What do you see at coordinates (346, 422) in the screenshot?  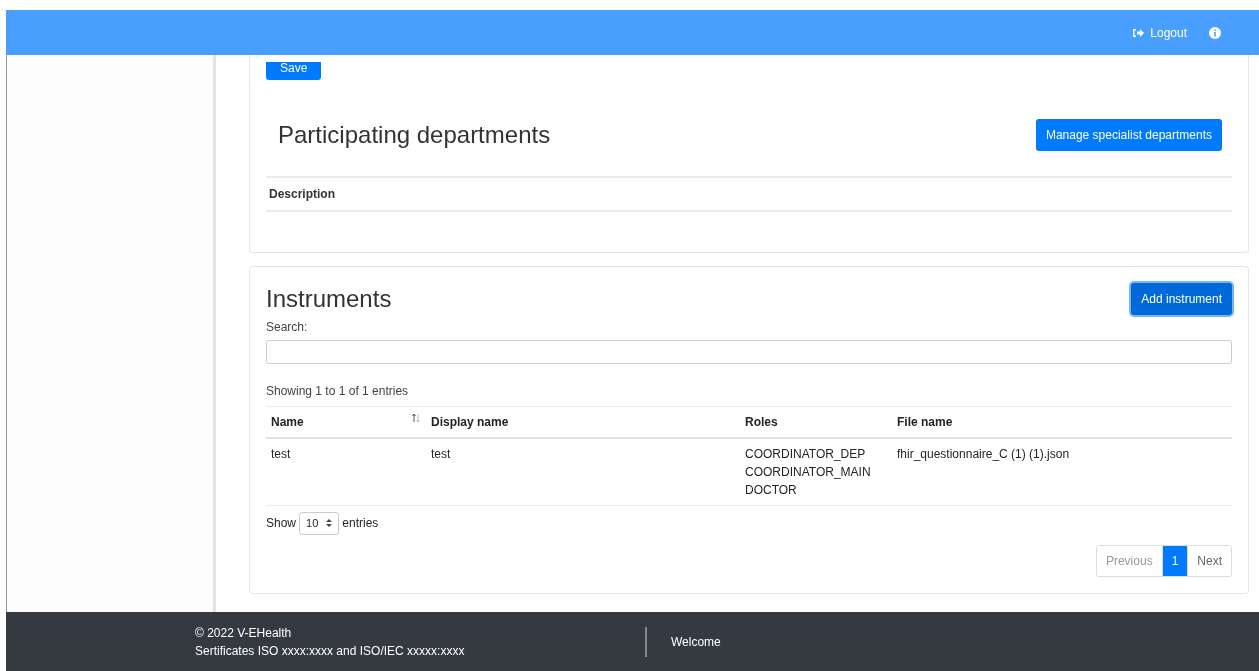 I see `column-header: Name` at bounding box center [346, 422].